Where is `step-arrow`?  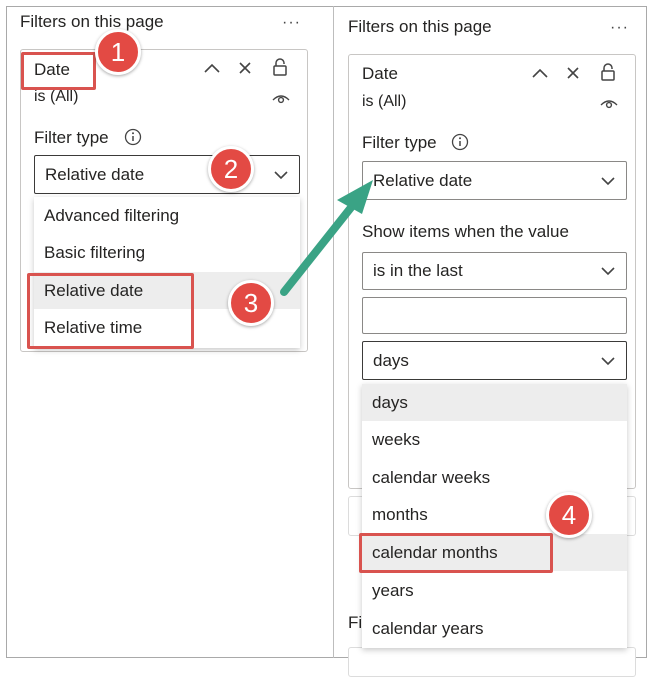
step-arrow is located at coordinates (326, 238).